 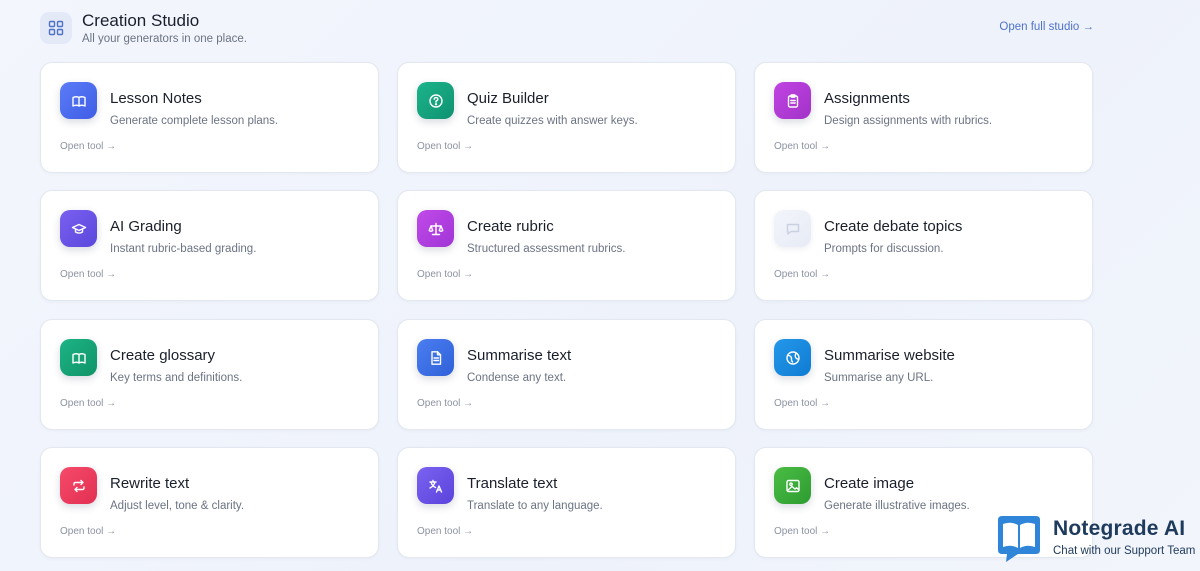 I want to click on image-icon, so click(x=792, y=485).